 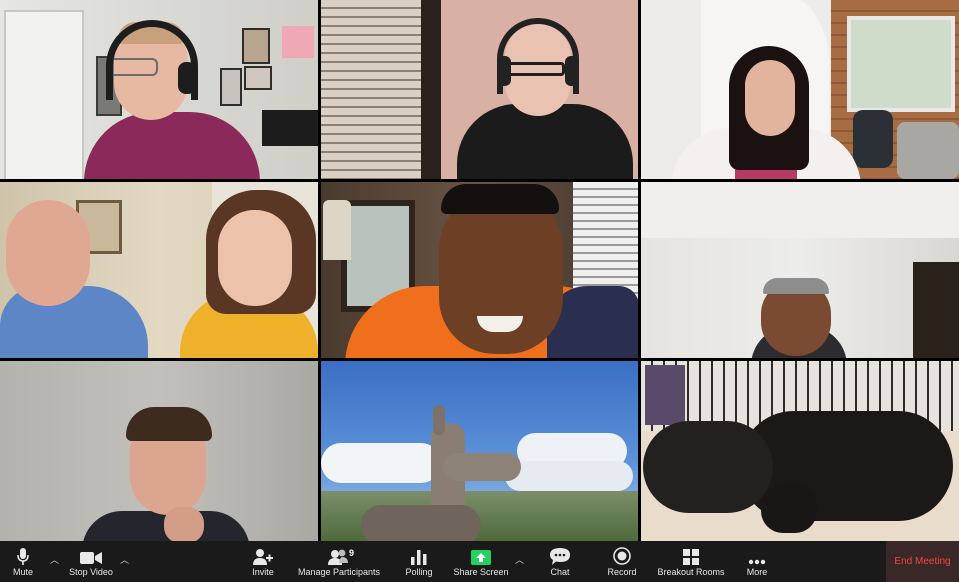 I want to click on video-tile-5-active-speaker, so click(x=479, y=270).